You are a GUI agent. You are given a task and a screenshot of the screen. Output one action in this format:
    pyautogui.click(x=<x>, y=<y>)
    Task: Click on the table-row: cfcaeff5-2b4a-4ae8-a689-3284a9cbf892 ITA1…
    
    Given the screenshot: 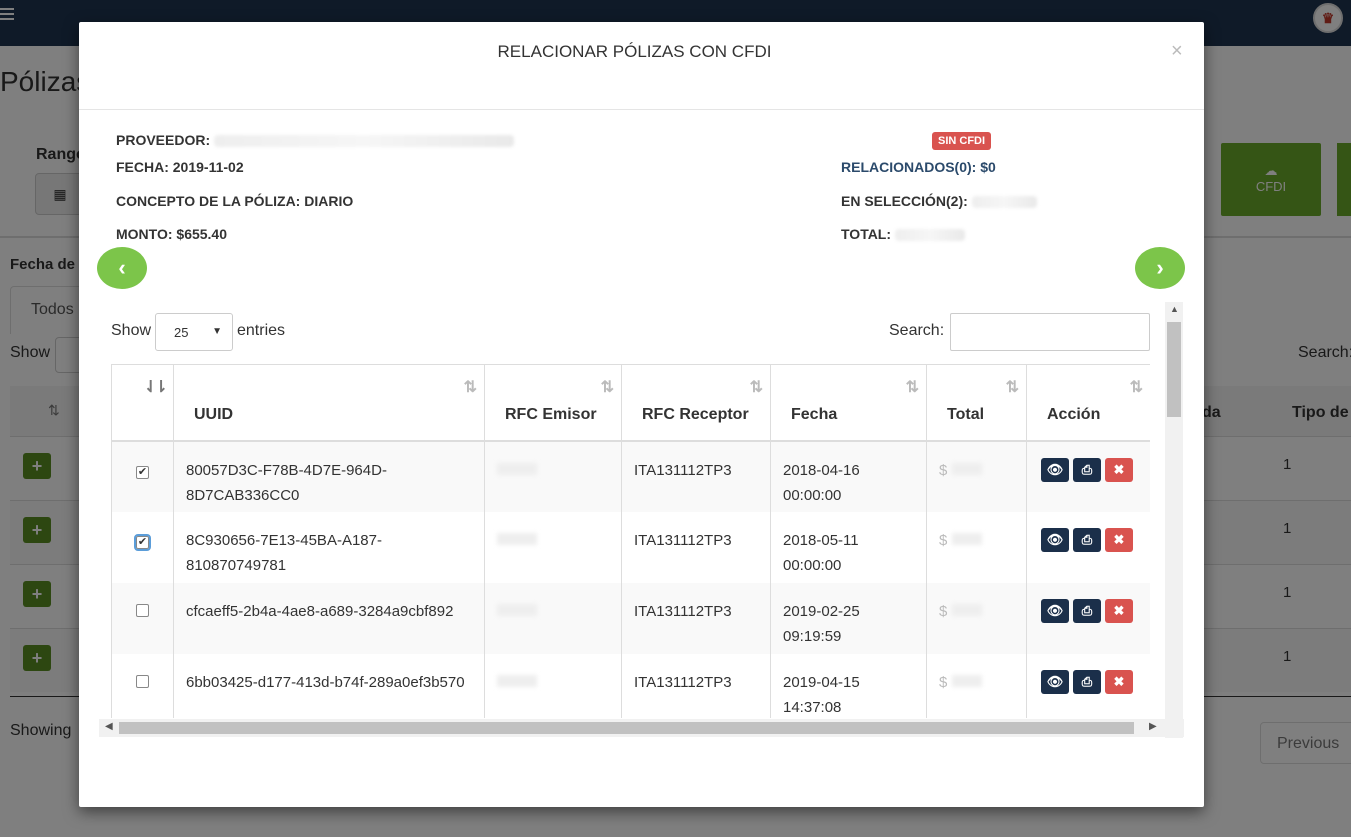 What is the action you would take?
    pyautogui.click(x=630, y=618)
    